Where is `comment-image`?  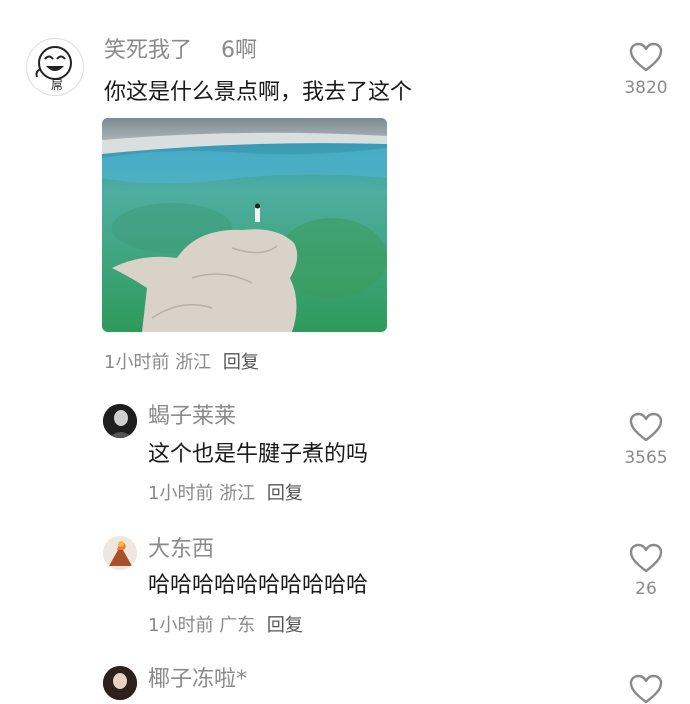 comment-image is located at coordinates (244, 225).